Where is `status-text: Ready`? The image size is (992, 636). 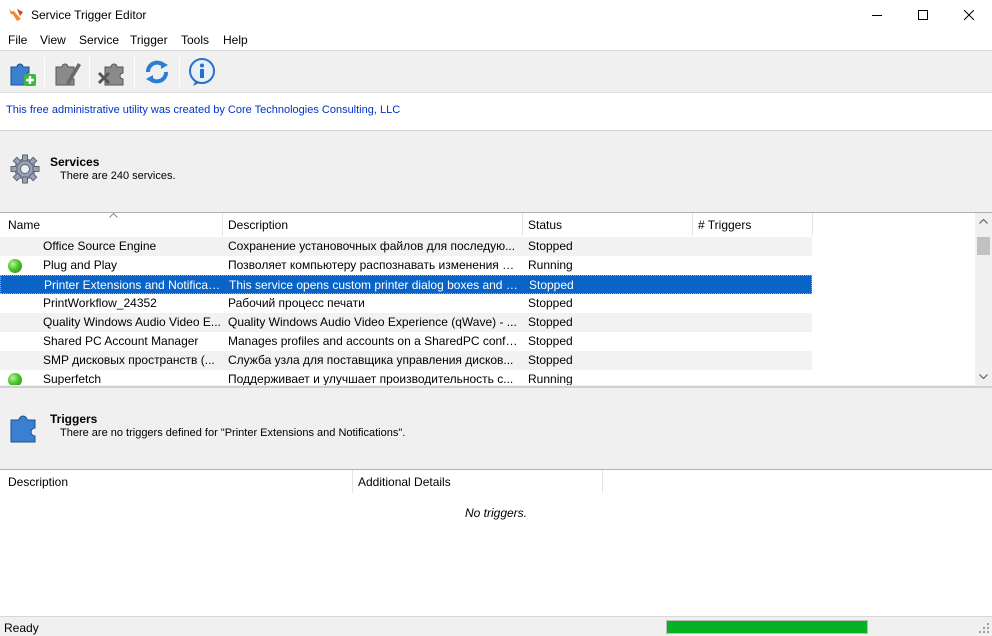 status-text: Ready is located at coordinates (21, 628).